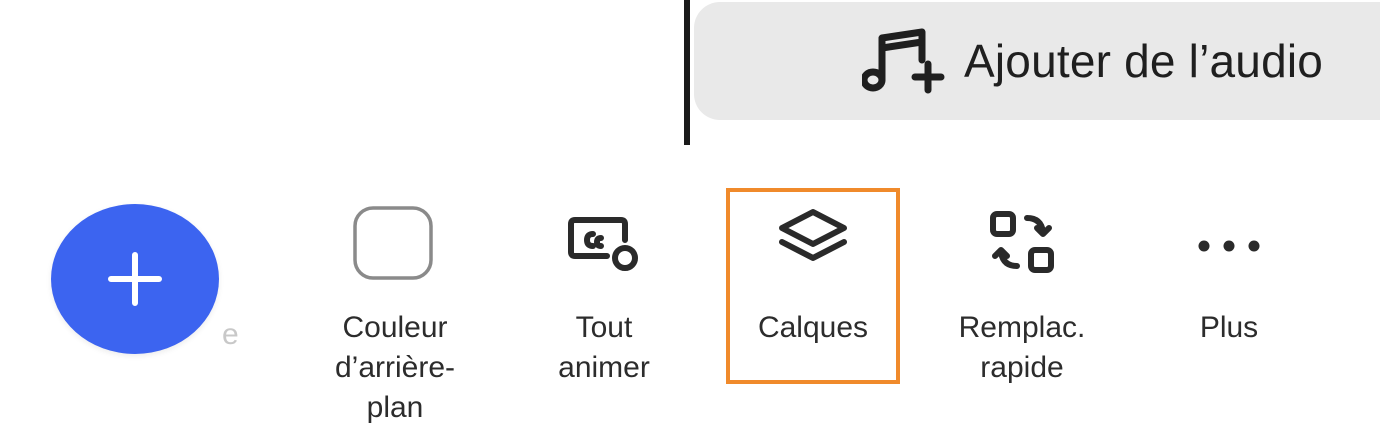  What do you see at coordinates (813, 327) in the screenshot?
I see `toolbar-item-label: Calques` at bounding box center [813, 327].